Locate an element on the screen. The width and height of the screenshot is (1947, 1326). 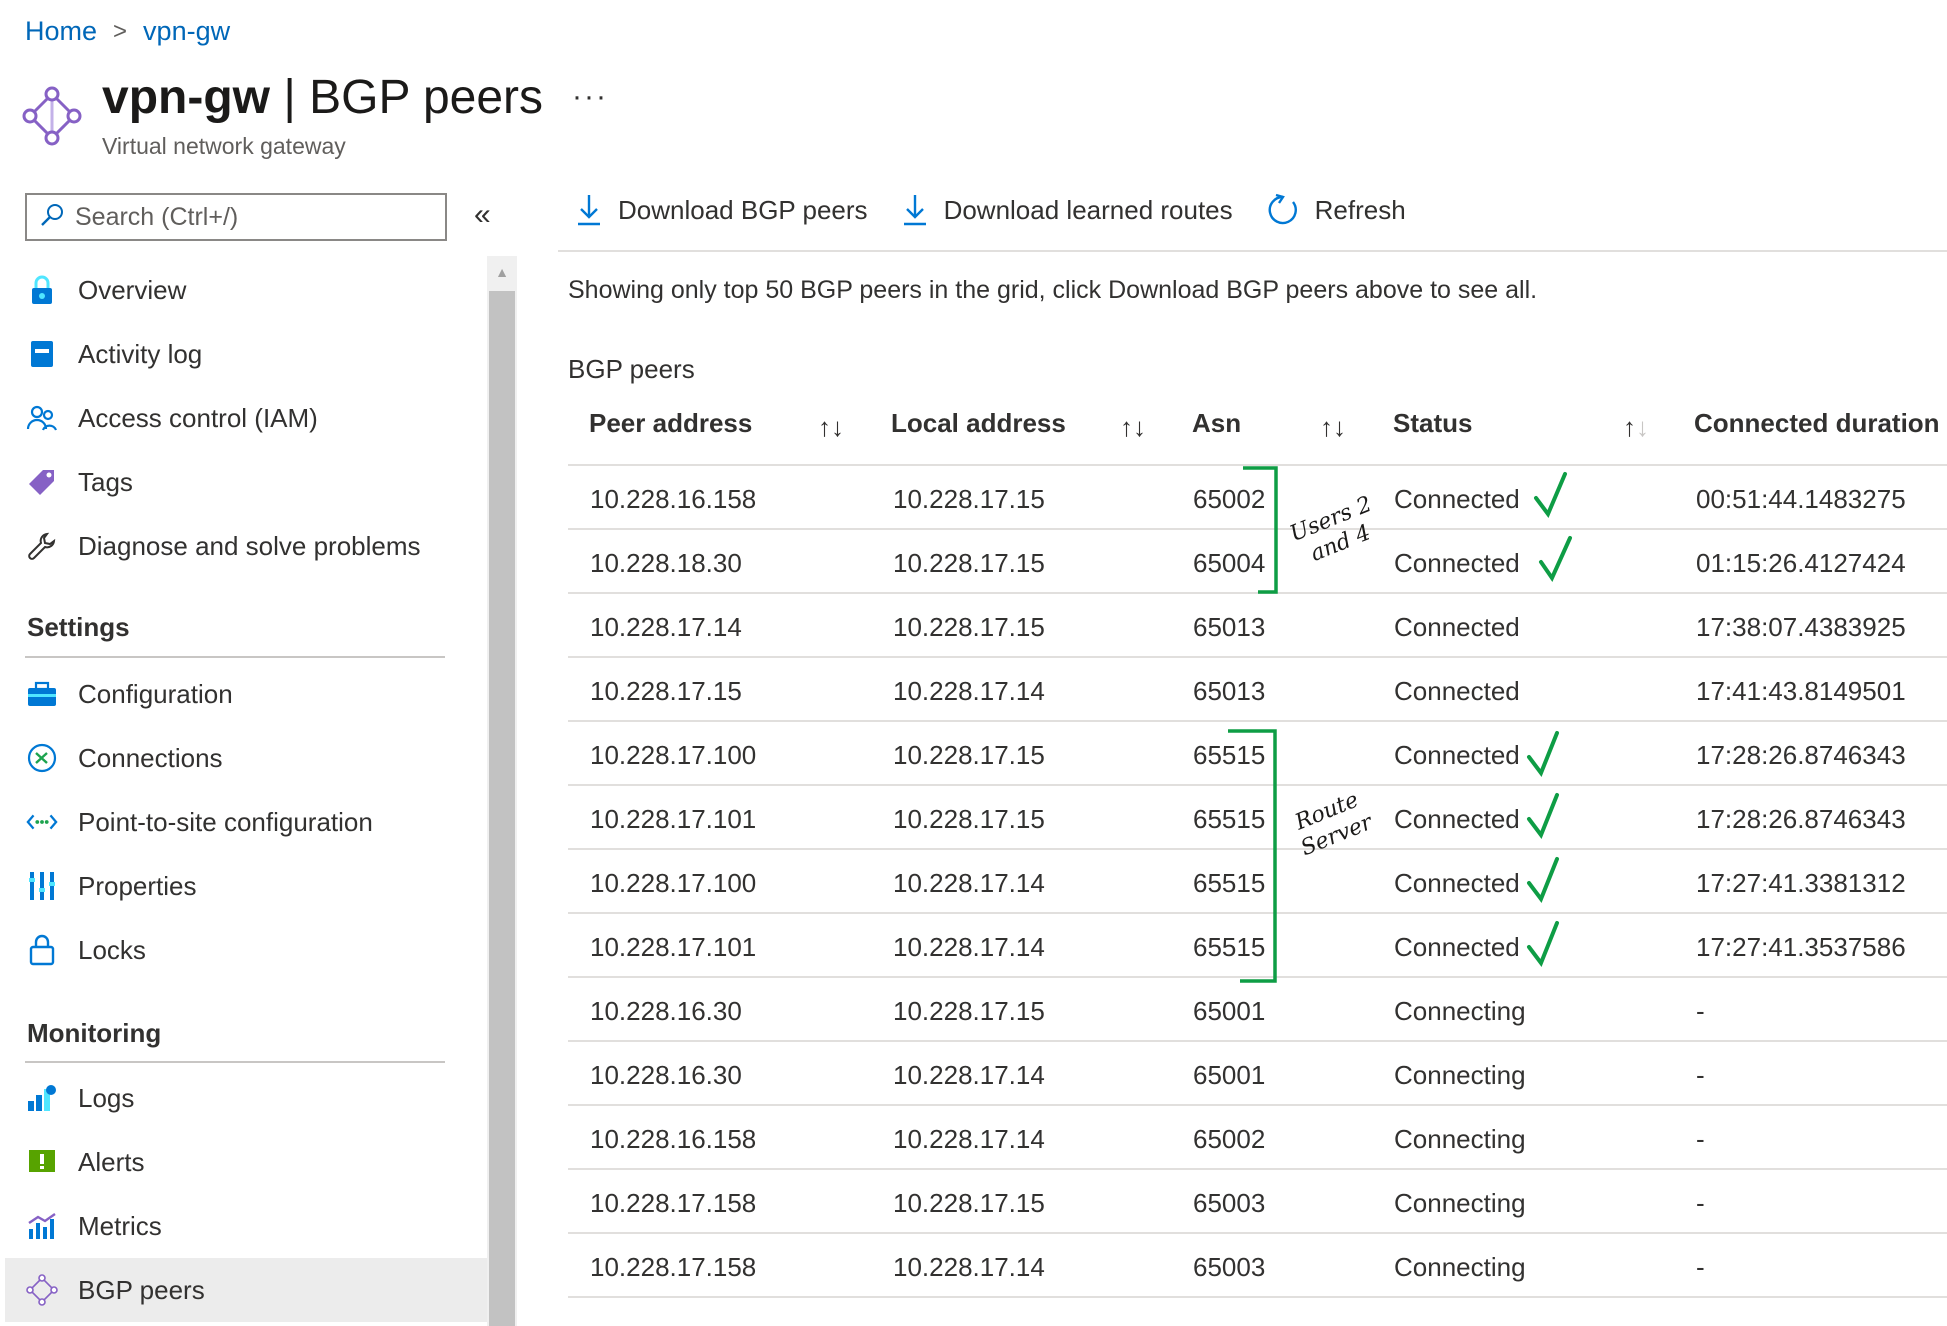
cell-peer-address: 10.228.17.158 is located at coordinates (673, 1203).